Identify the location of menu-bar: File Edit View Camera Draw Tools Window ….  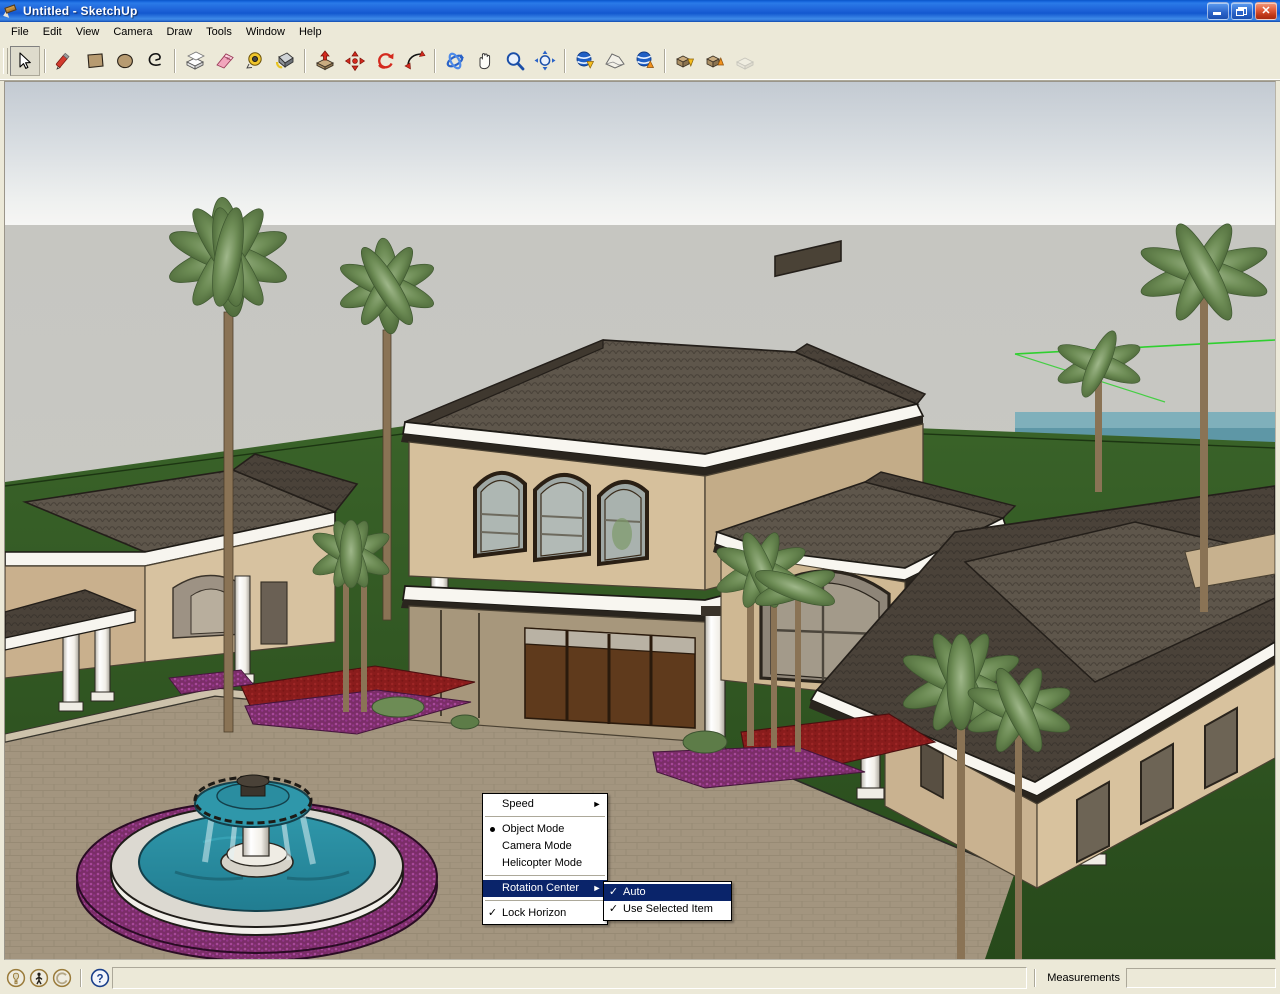
(640, 32).